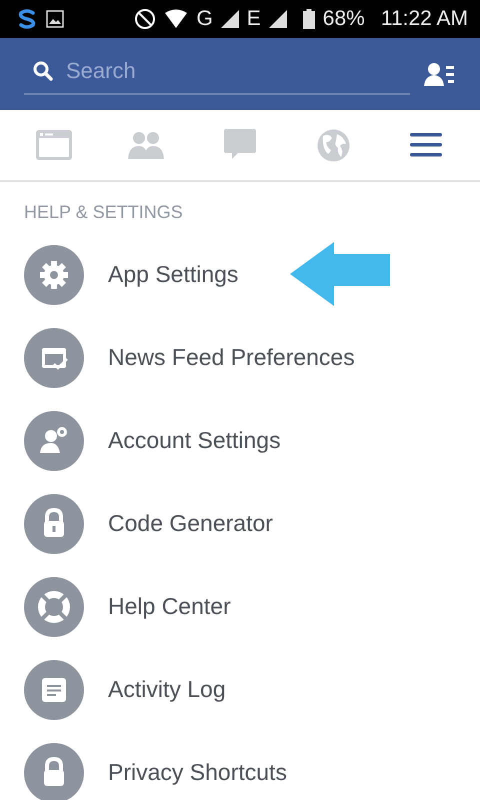 The height and width of the screenshot is (800, 480). Describe the element at coordinates (176, 19) in the screenshot. I see `wifi-icon` at that location.